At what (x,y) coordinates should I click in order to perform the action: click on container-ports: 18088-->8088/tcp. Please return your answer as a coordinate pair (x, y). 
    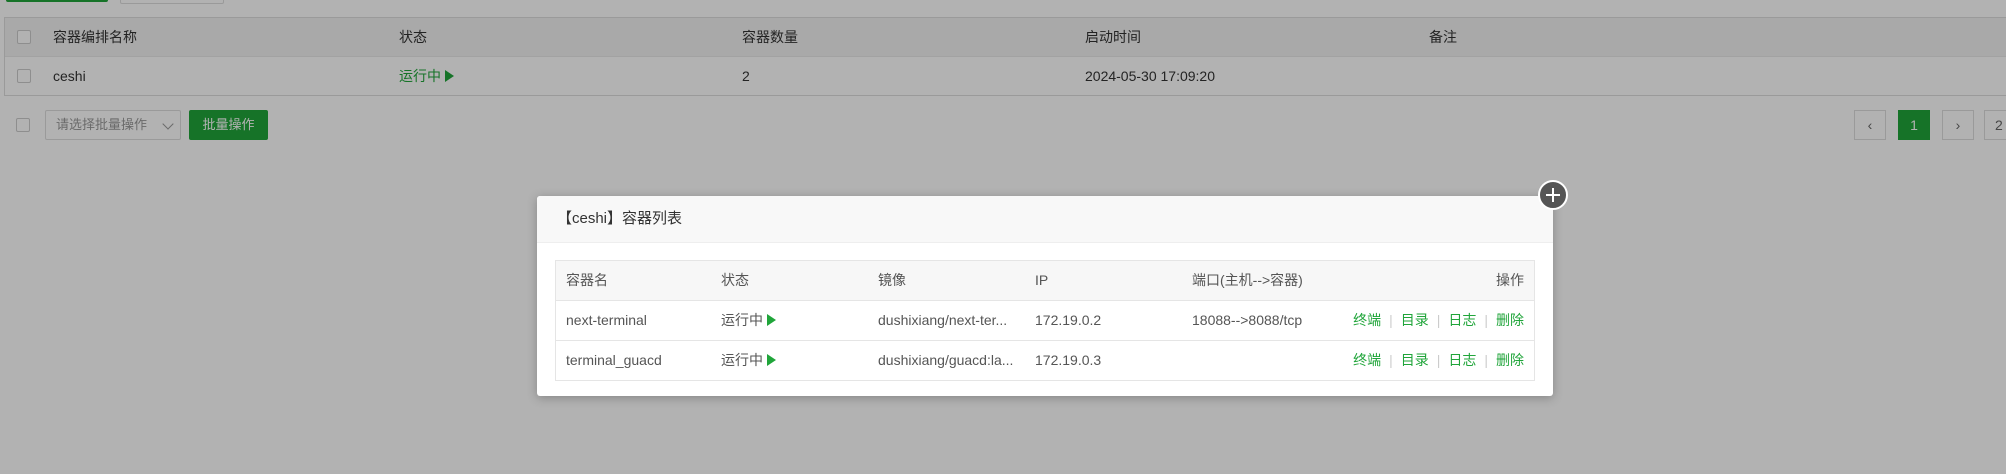
    Looking at the image, I should click on (1247, 320).